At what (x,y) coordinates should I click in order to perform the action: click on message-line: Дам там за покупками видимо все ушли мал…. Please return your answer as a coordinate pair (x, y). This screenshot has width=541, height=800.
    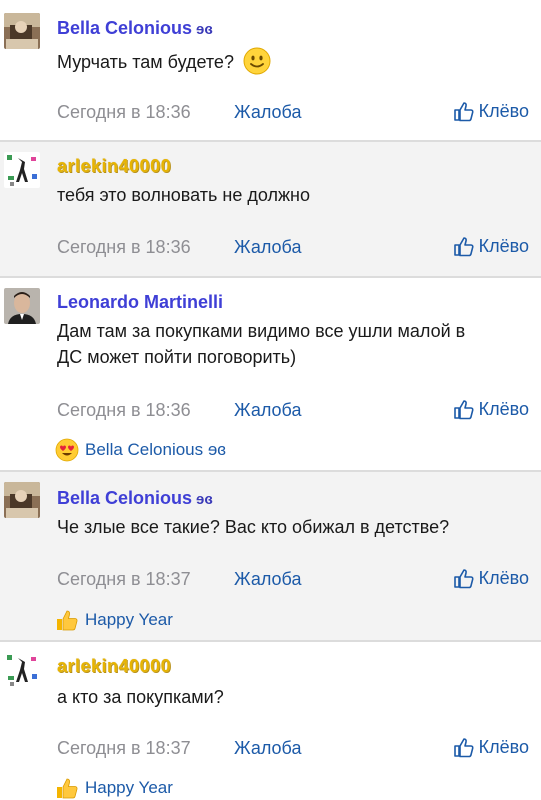
    Looking at the image, I should click on (261, 331).